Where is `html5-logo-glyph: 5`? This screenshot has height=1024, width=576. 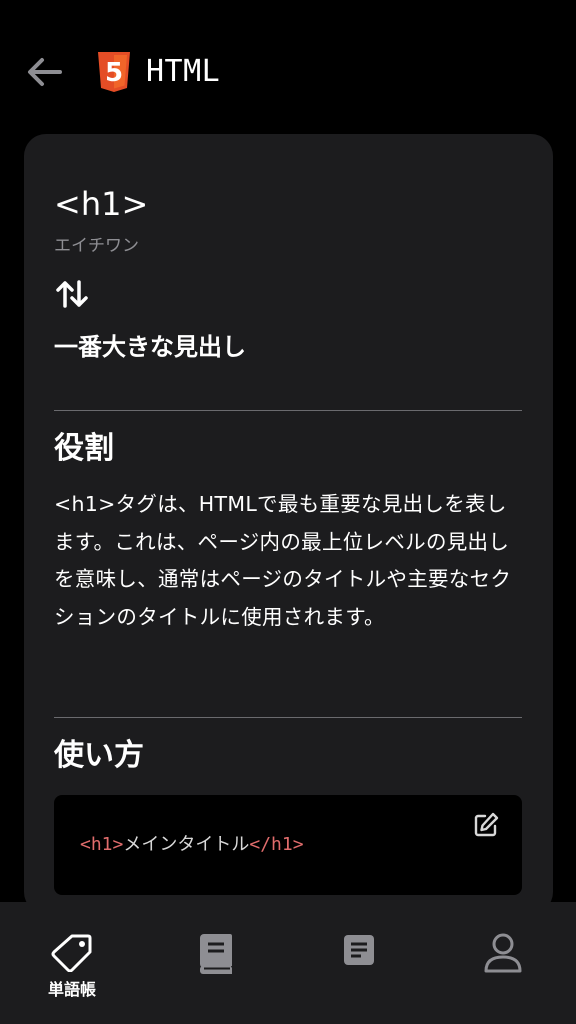
html5-logo-glyph: 5 is located at coordinates (114, 73).